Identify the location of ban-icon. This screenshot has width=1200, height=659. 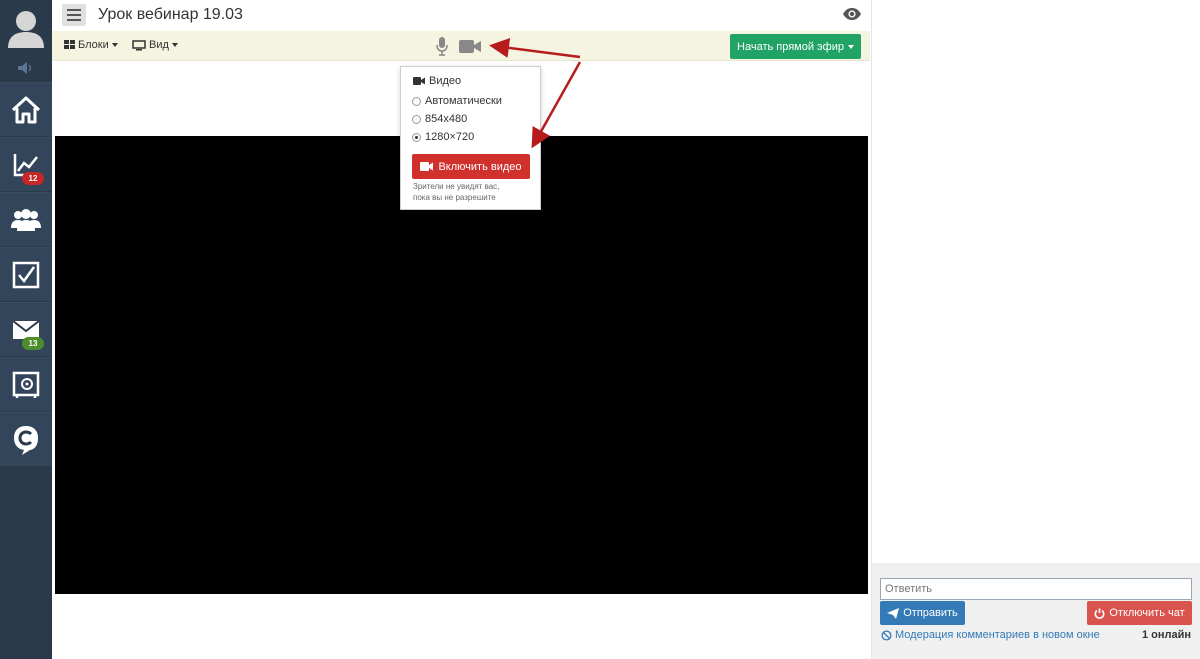
(886, 635).